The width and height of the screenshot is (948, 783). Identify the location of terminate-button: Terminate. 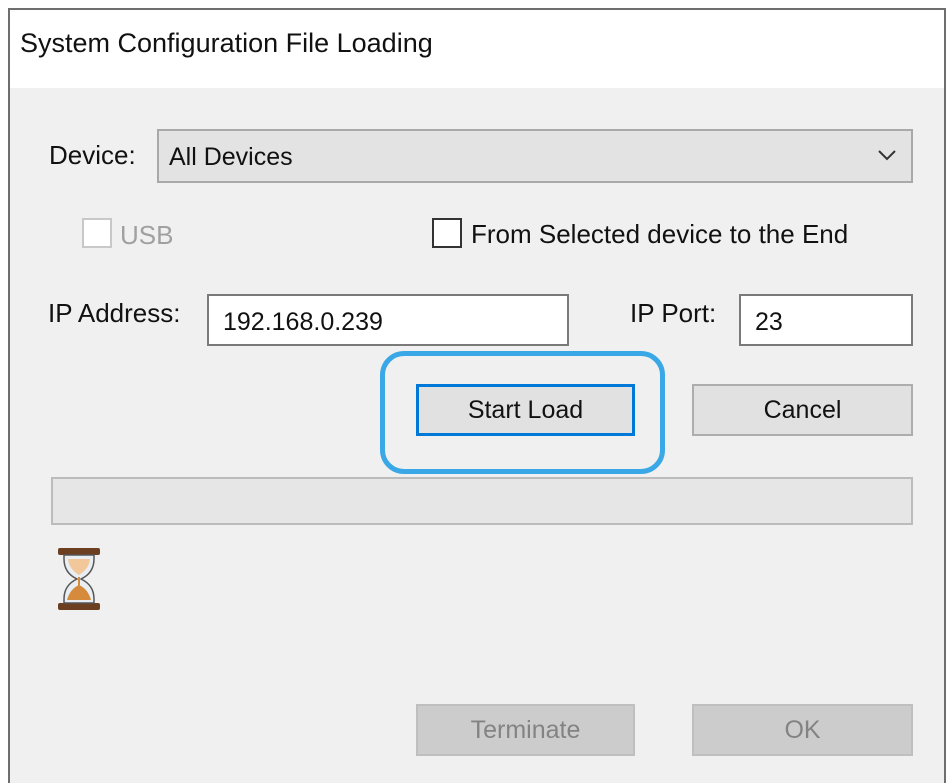
(525, 730).